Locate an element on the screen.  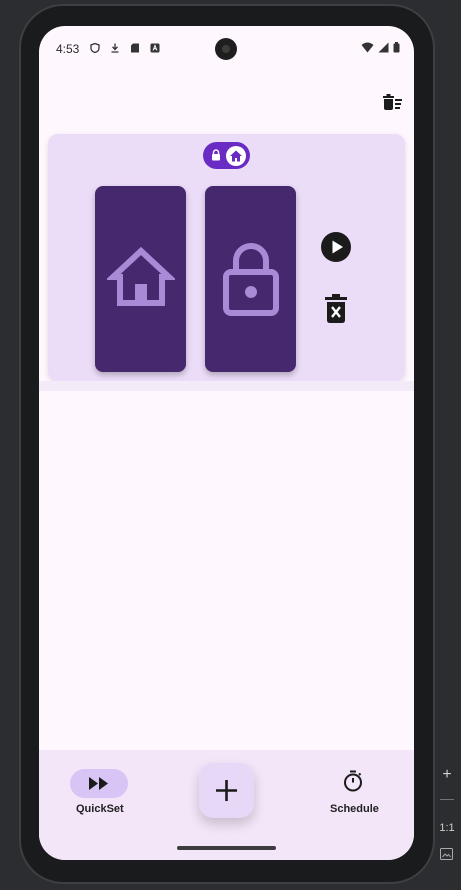
delete-forever-icon is located at coordinates (336, 309).